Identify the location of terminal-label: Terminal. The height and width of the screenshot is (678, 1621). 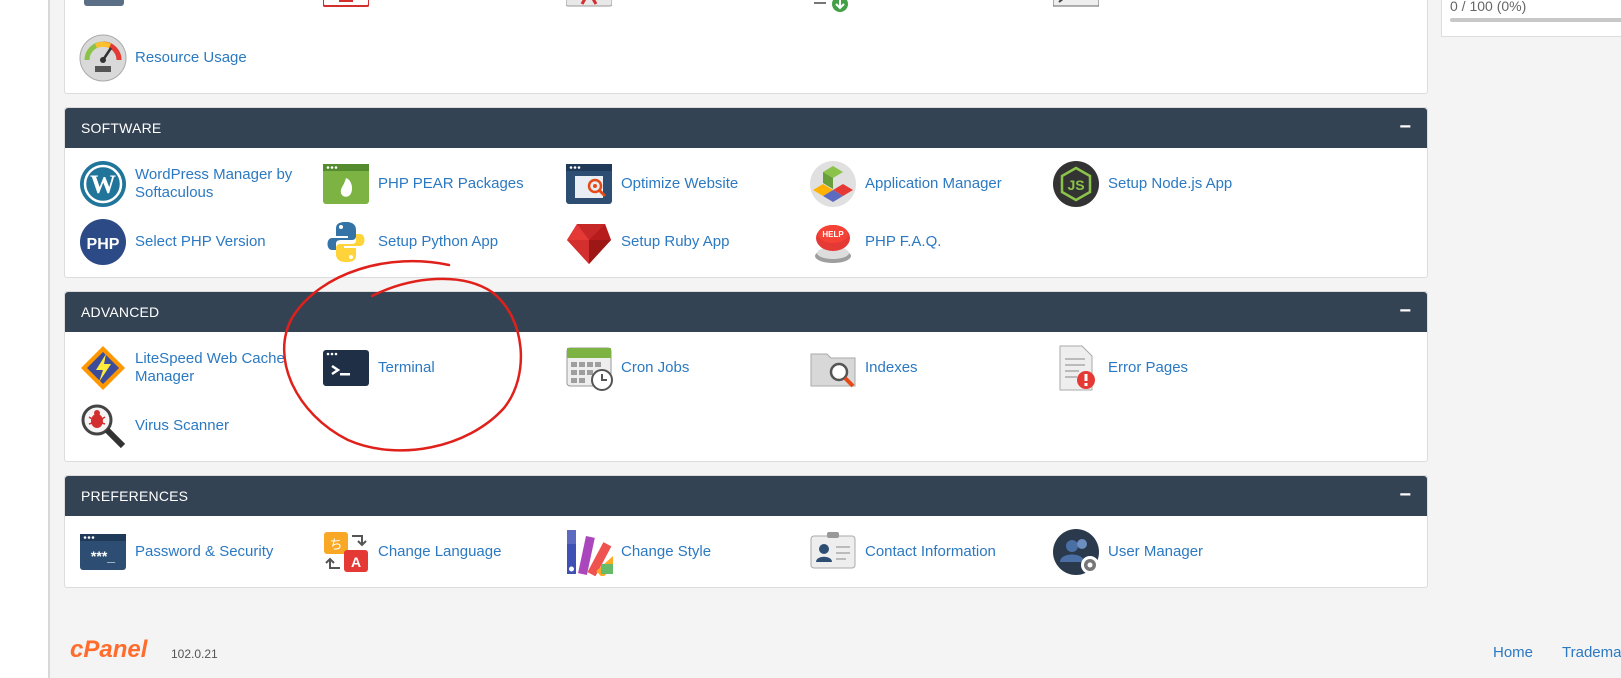
(406, 367).